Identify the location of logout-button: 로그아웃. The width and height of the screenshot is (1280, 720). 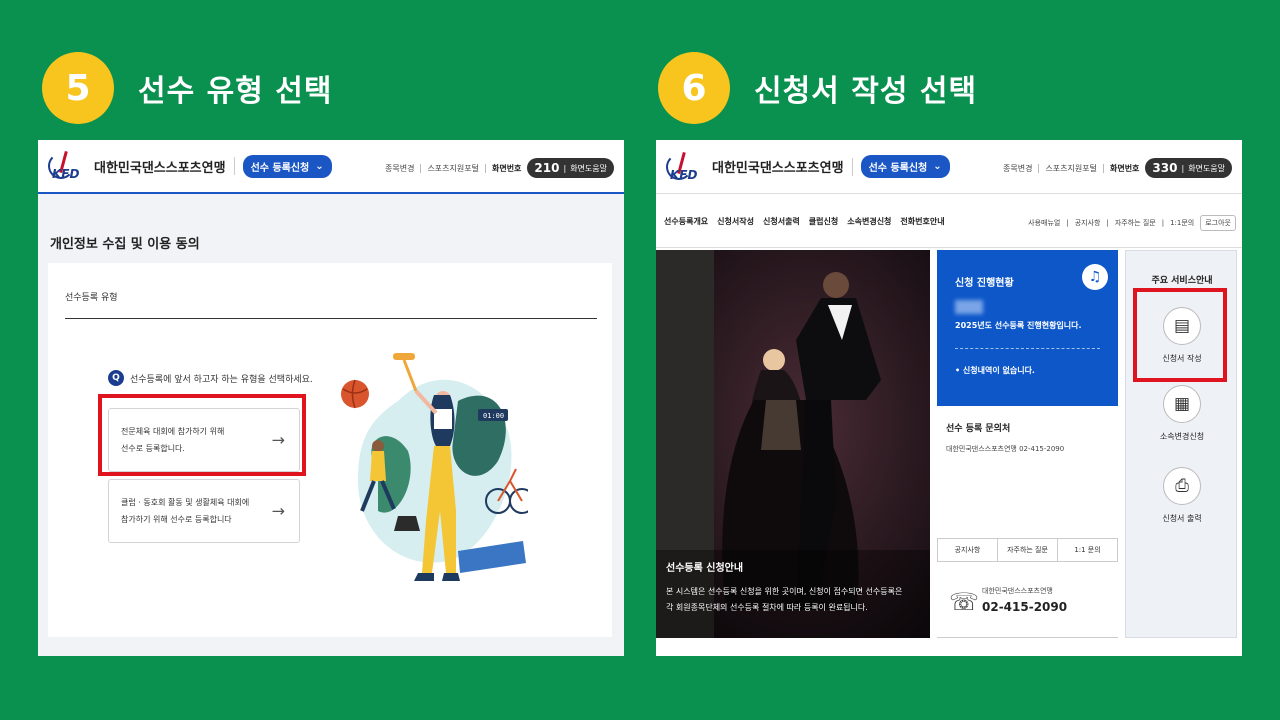
(1218, 223).